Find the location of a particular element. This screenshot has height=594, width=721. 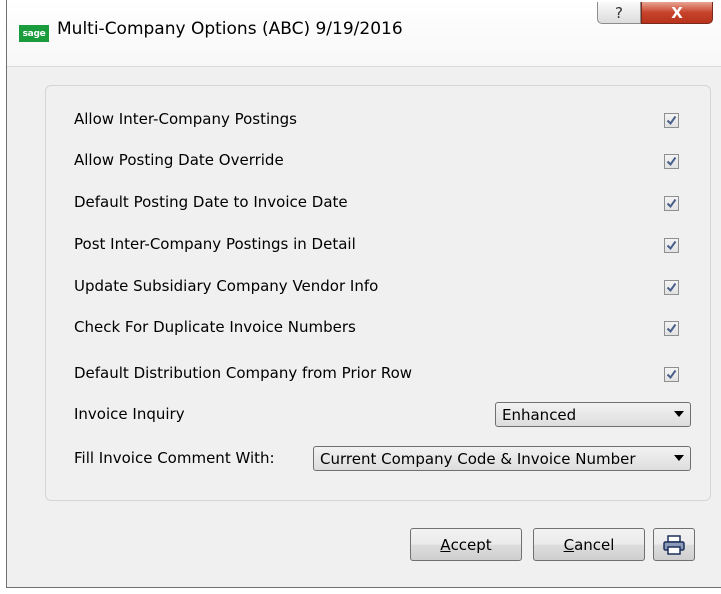

help-icon: ? is located at coordinates (619, 12).